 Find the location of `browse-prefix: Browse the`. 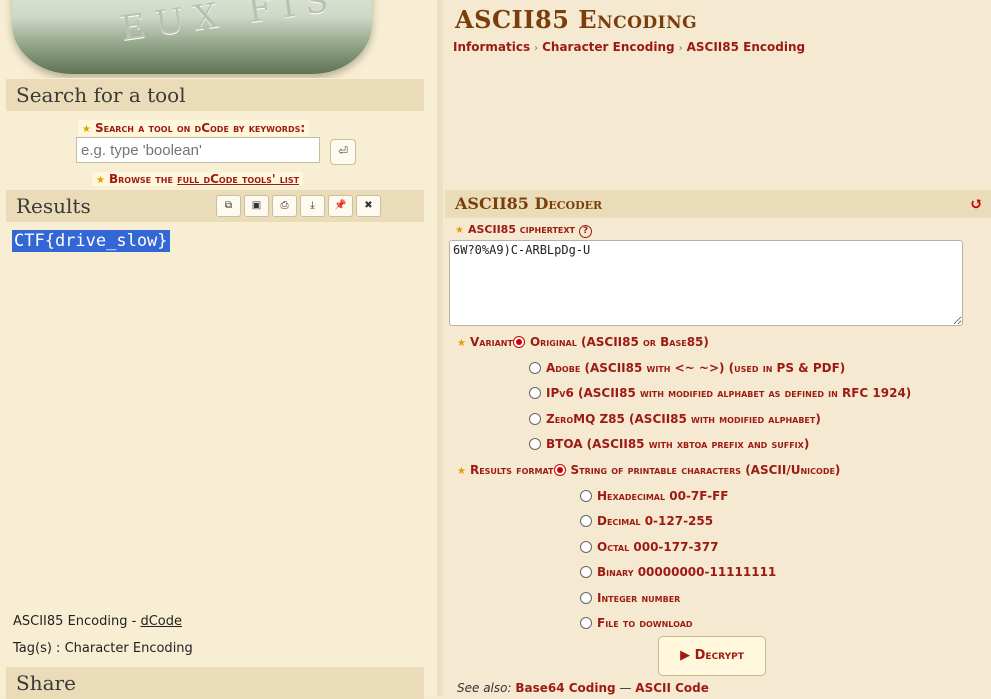

browse-prefix: Browse the is located at coordinates (143, 179).